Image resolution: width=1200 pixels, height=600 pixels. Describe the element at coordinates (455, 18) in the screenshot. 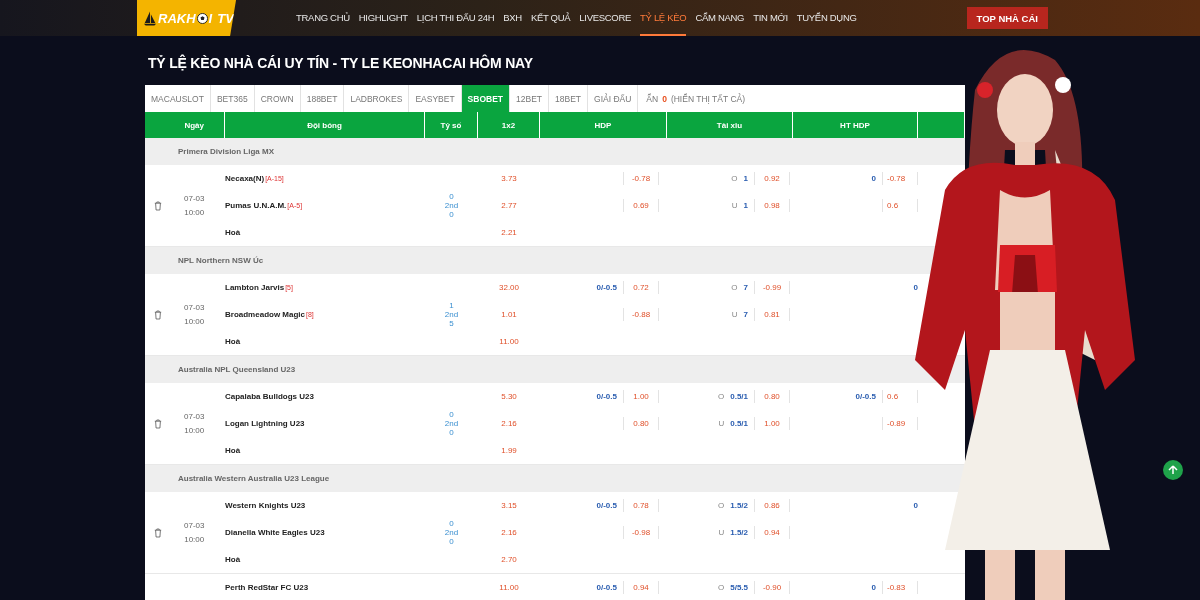

I see `nav-link: LỊCH THI ĐẤU 24H` at that location.